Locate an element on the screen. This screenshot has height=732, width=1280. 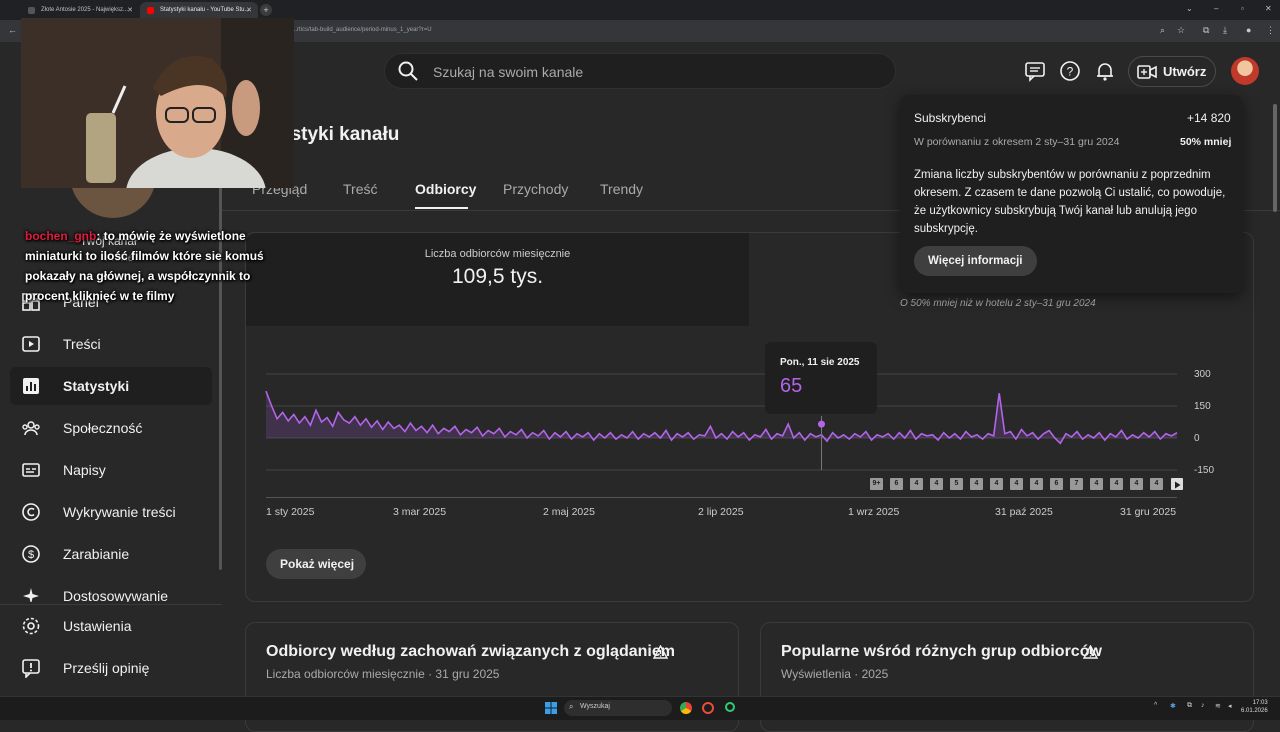
tab-audience: Odbiorcy is located at coordinates (445, 189).